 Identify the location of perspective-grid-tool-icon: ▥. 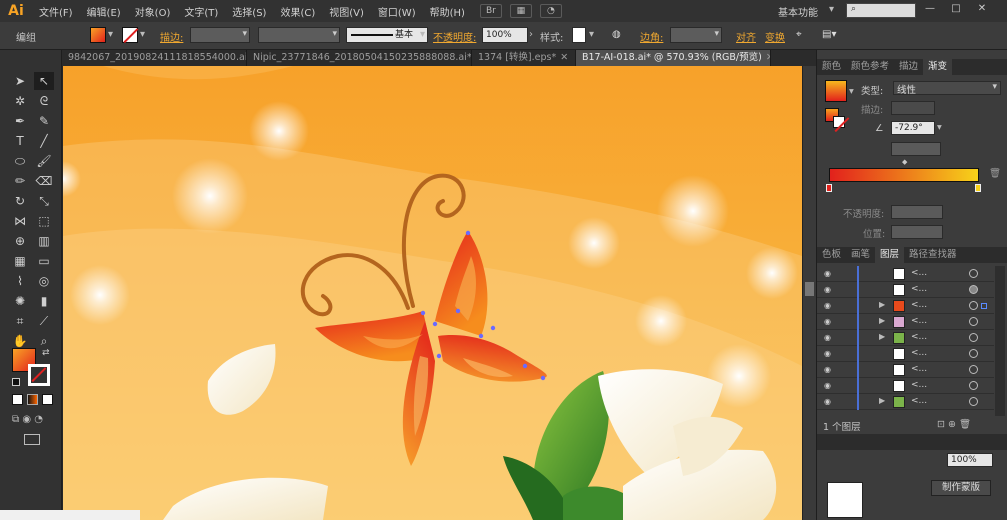
(44, 241).